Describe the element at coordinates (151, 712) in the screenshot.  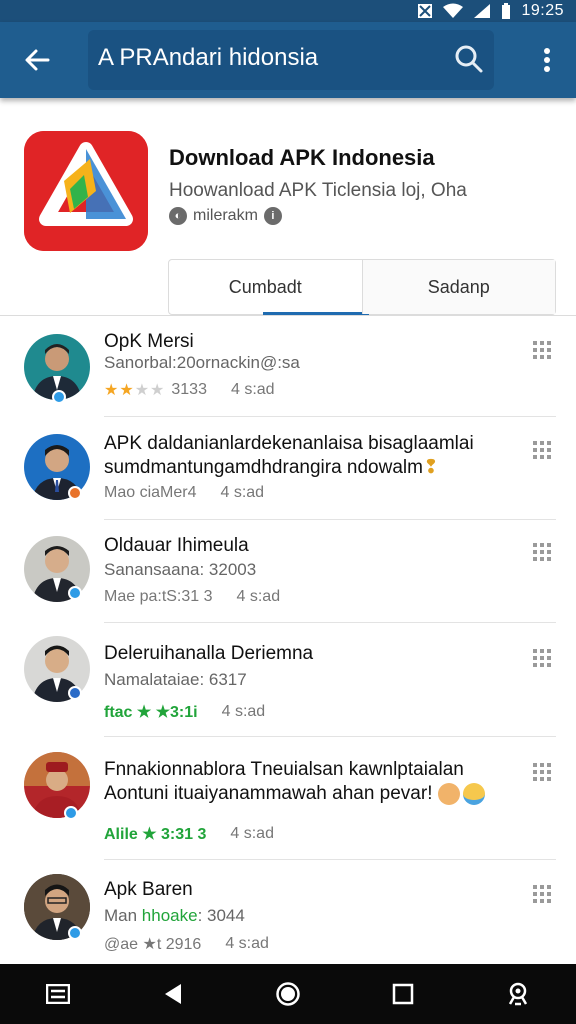
I see `rating-text: ftac ★ ★3:1i` at that location.